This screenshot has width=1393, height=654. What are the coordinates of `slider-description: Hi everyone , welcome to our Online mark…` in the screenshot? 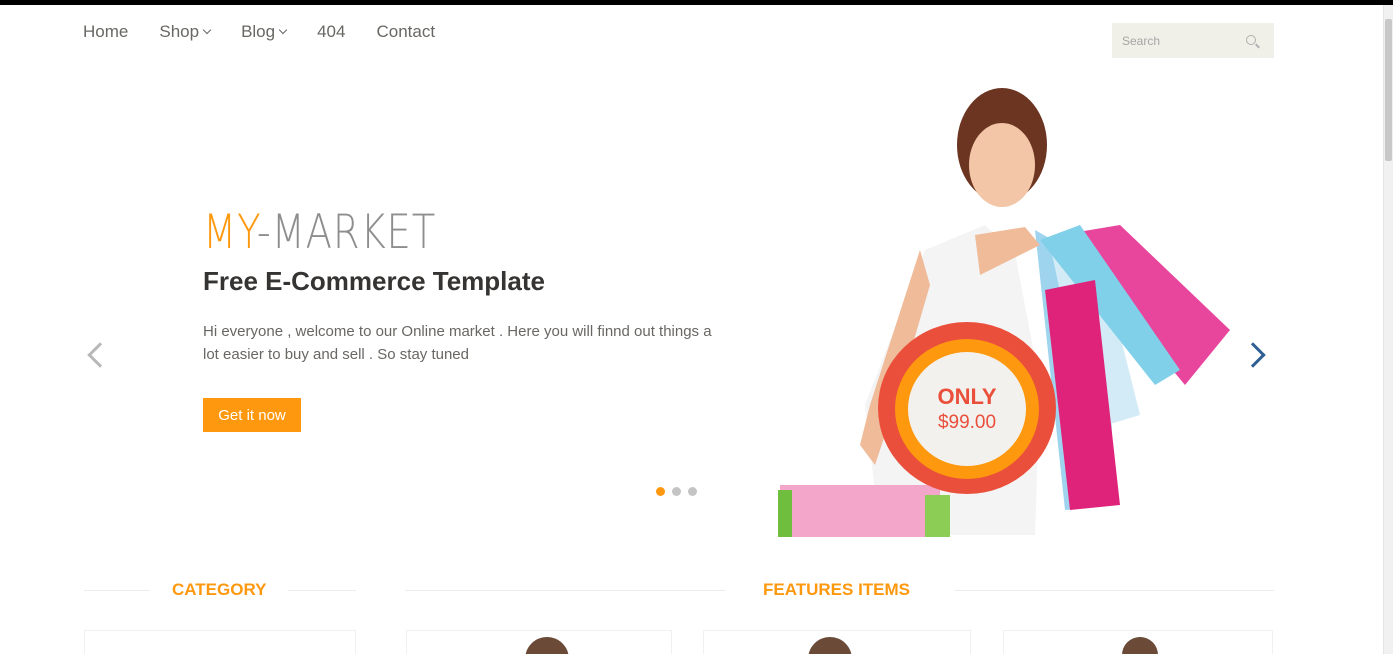 It's located at (457, 343).